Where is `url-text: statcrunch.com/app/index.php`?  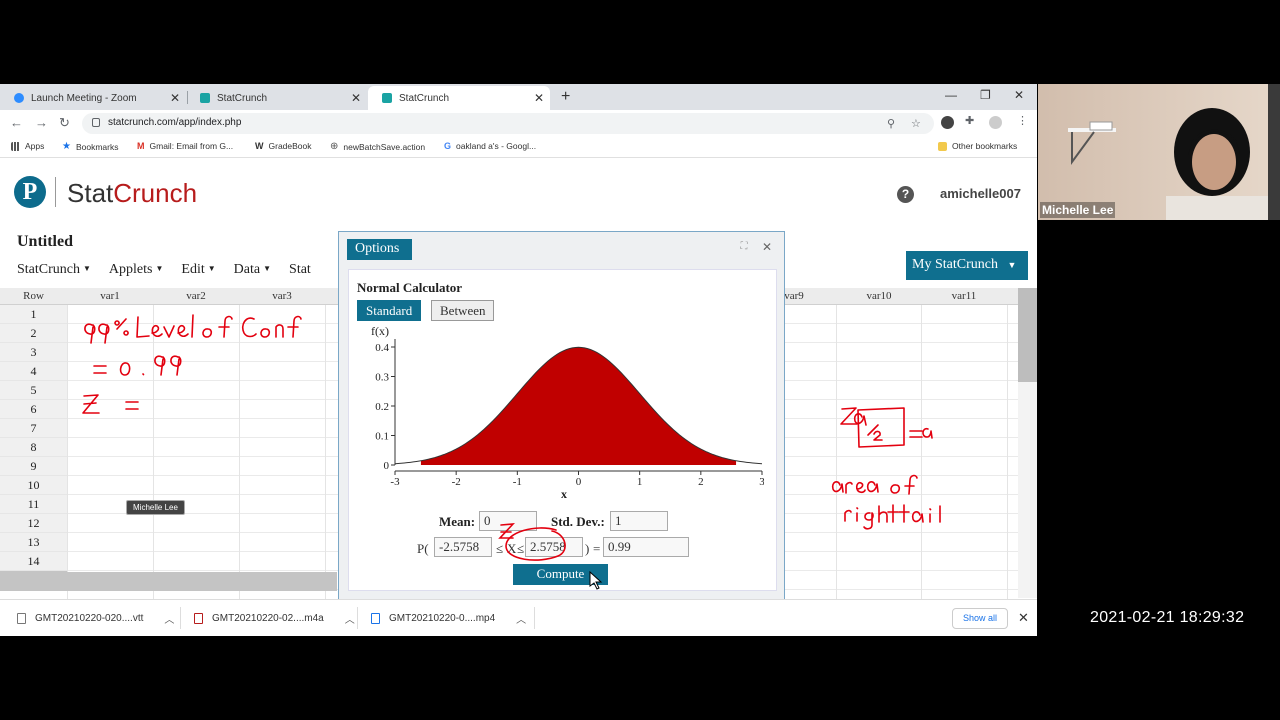 url-text: statcrunch.com/app/index.php is located at coordinates (175, 122).